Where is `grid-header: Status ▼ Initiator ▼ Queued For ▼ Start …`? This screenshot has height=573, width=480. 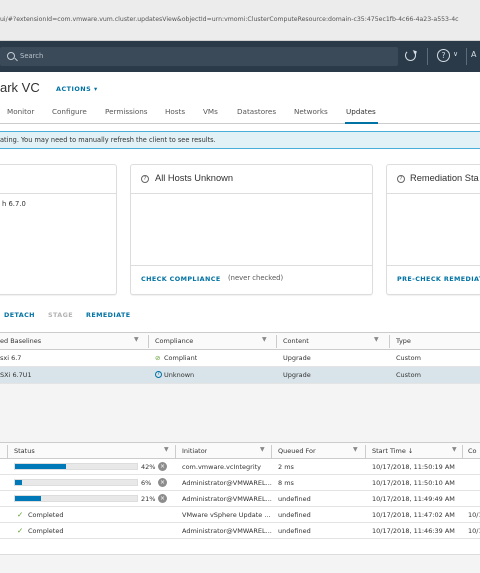 grid-header: Status ▼ Initiator ▼ Queued For ▼ Start … is located at coordinates (240, 451).